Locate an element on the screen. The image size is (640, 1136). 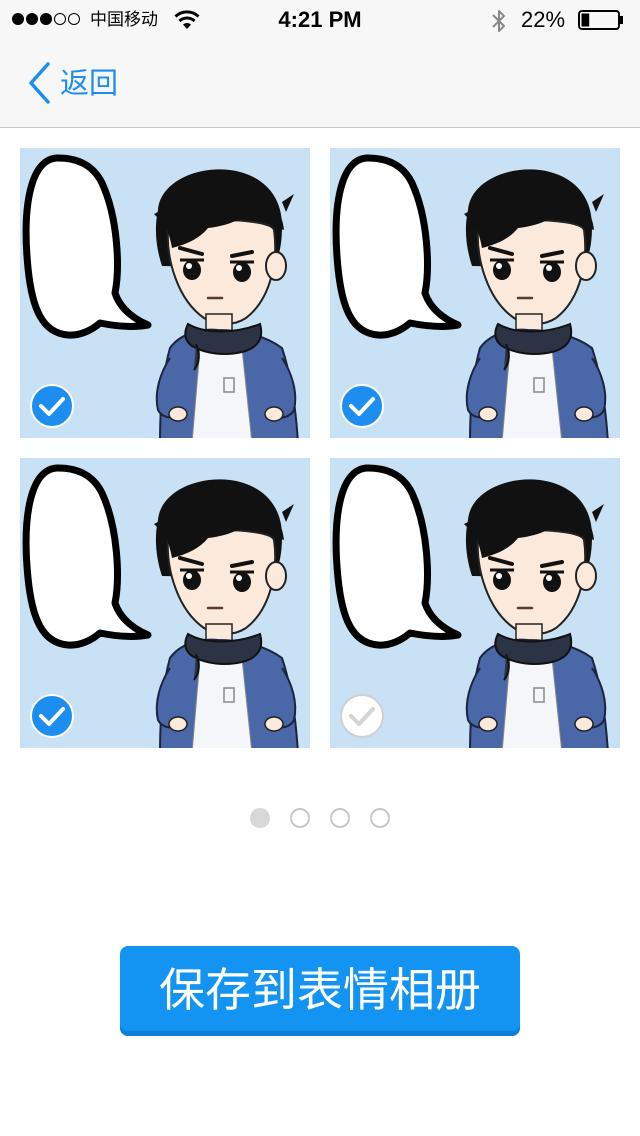
back-button: 返回 is located at coordinates (72, 83).